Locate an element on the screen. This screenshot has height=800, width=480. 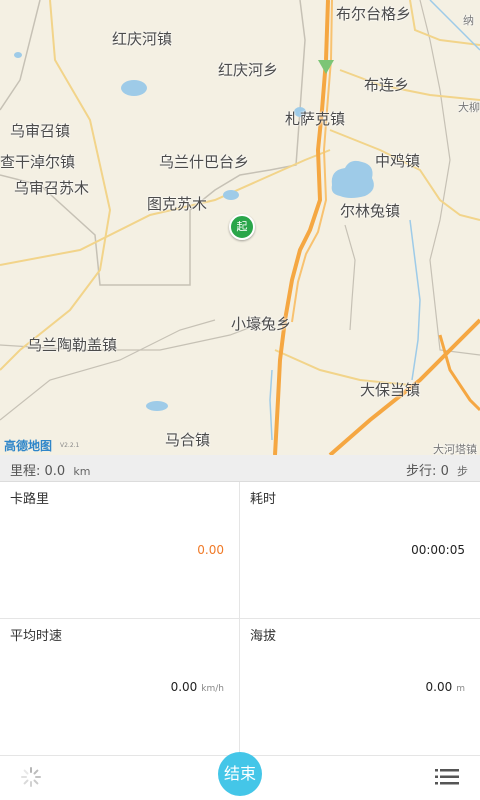
highway is located at coordinates (459, 373).